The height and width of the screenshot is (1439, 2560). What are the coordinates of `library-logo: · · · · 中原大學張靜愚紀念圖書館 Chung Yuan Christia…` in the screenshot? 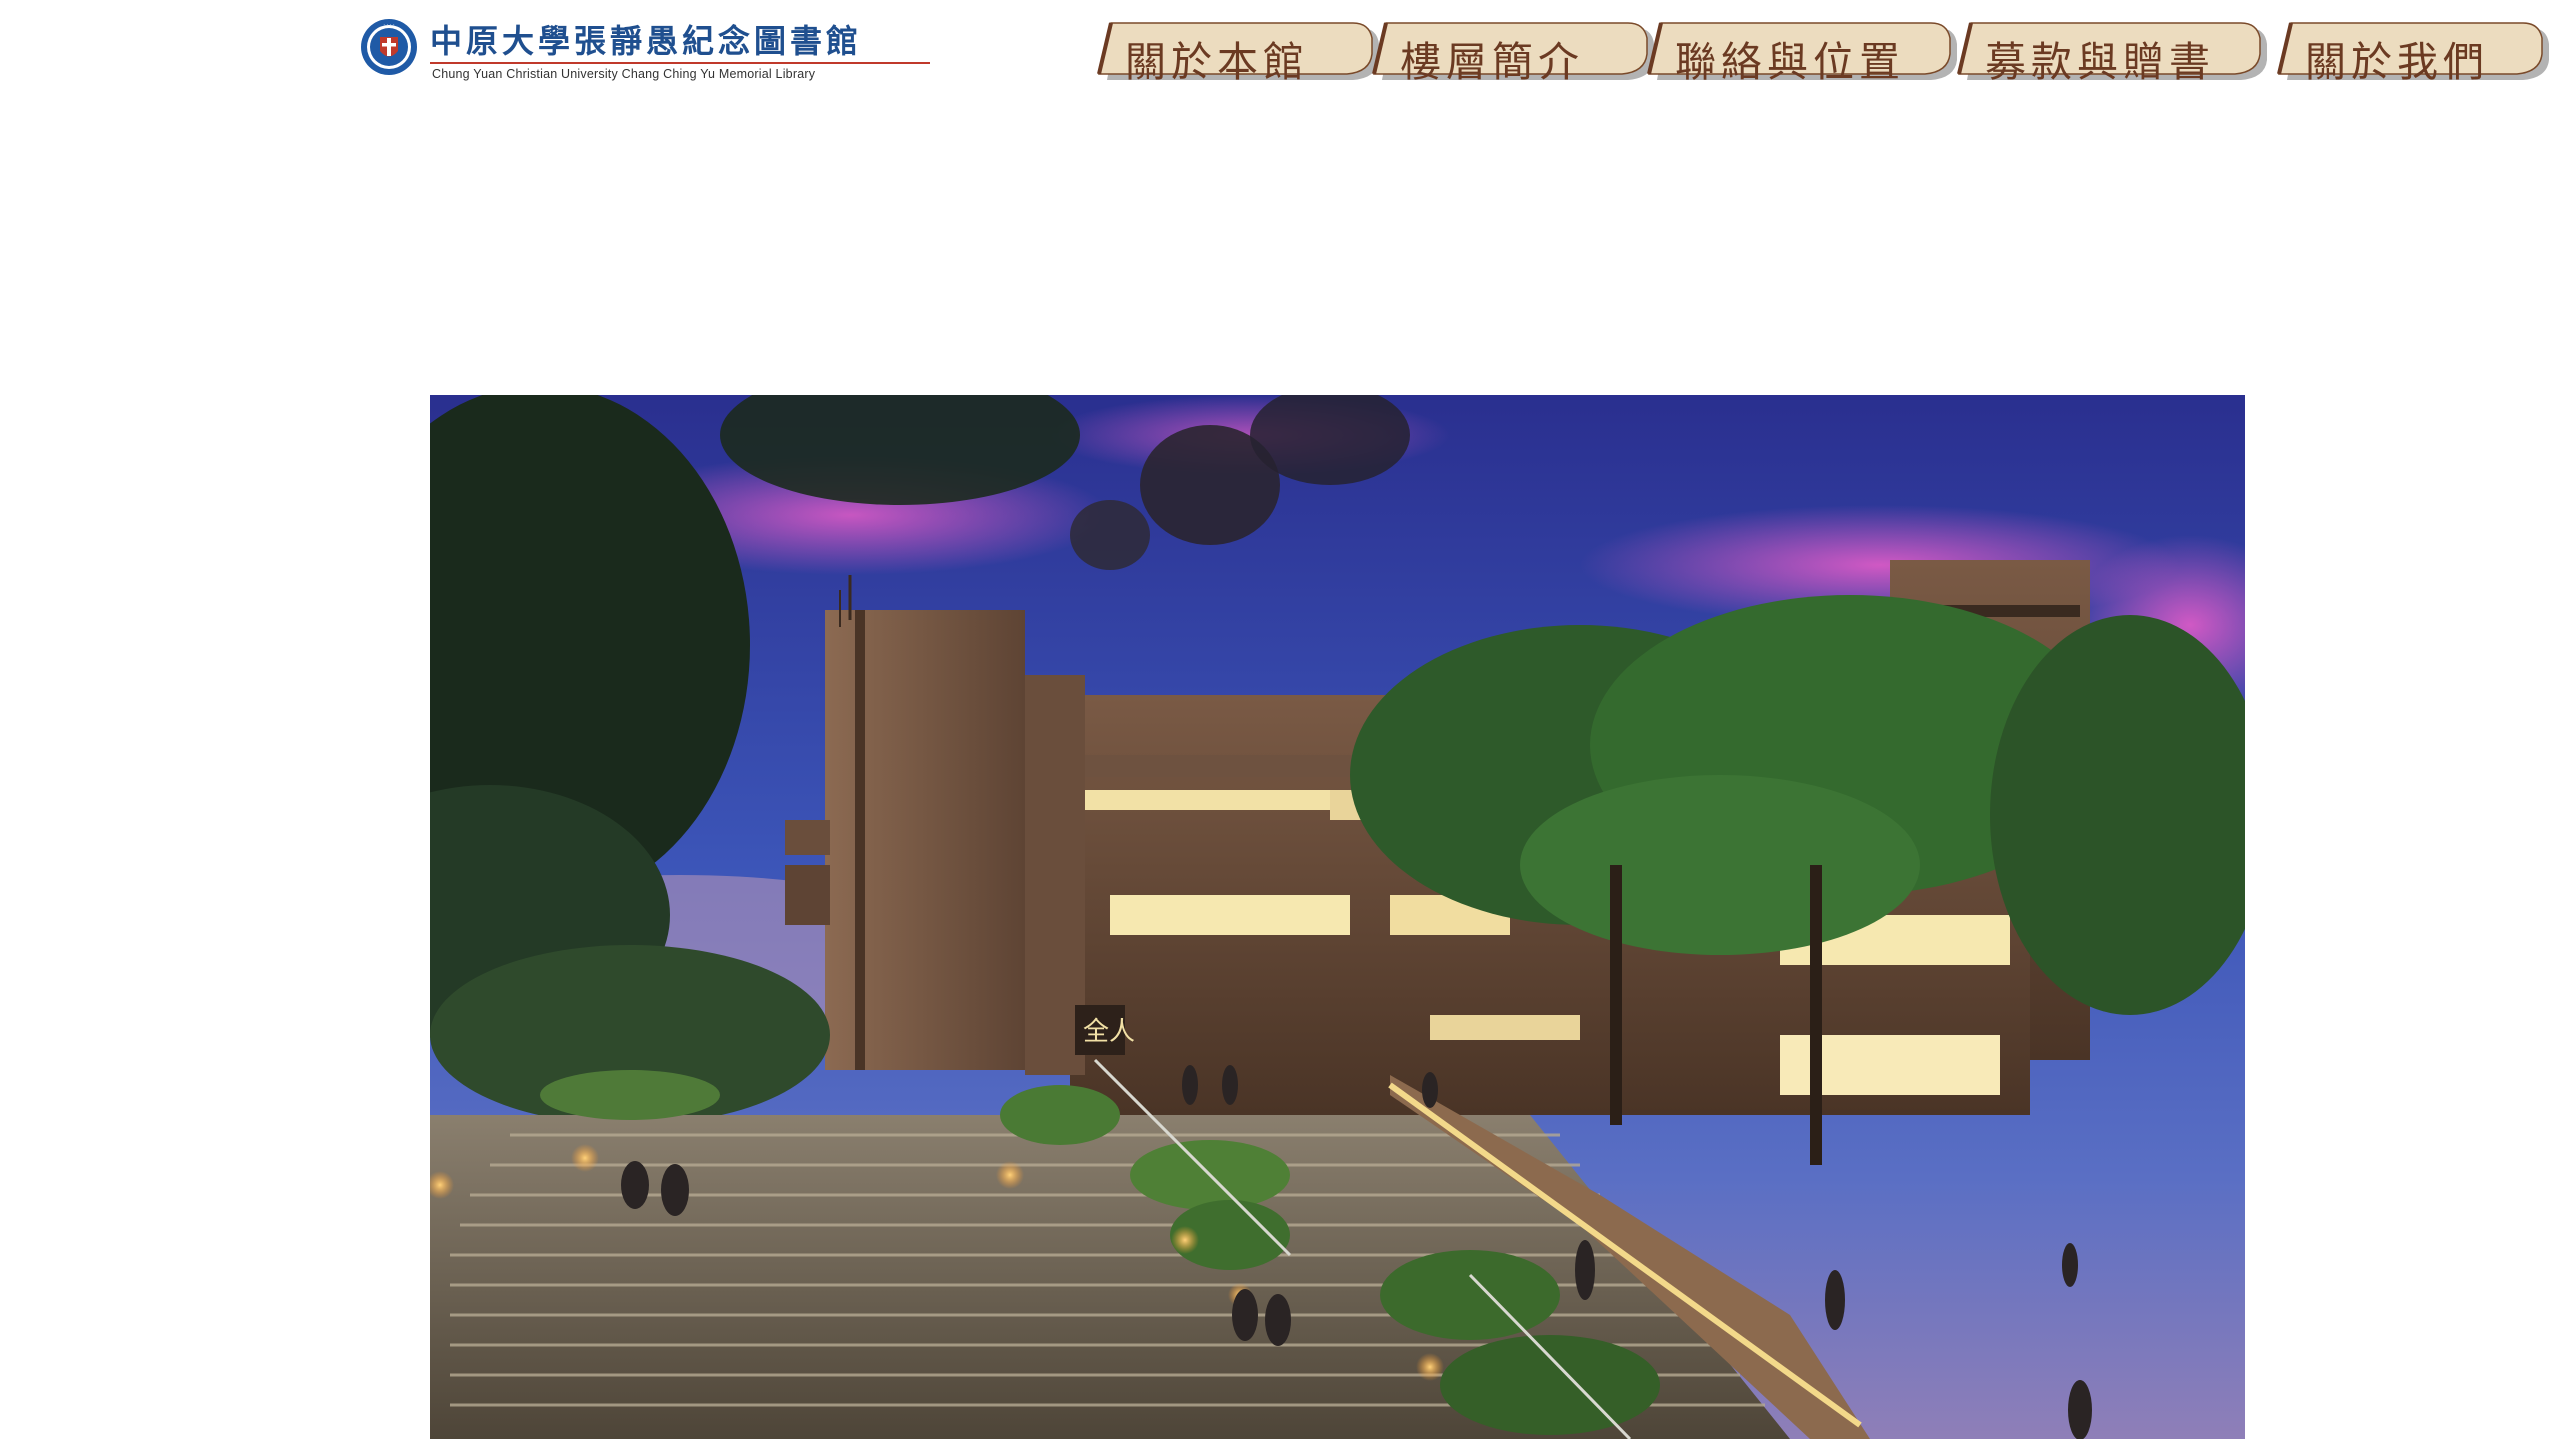 It's located at (647, 49).